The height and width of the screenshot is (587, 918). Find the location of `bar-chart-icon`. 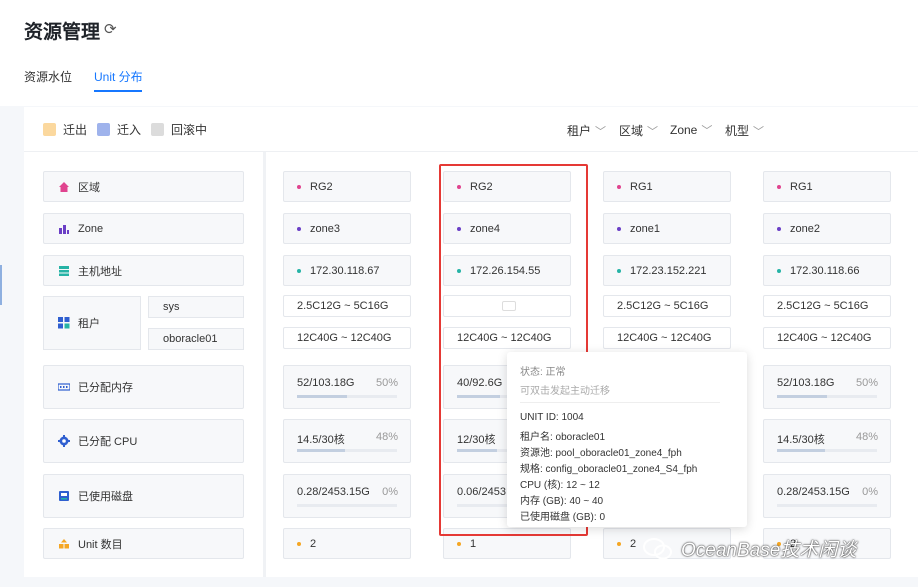

bar-chart-icon is located at coordinates (64, 229).